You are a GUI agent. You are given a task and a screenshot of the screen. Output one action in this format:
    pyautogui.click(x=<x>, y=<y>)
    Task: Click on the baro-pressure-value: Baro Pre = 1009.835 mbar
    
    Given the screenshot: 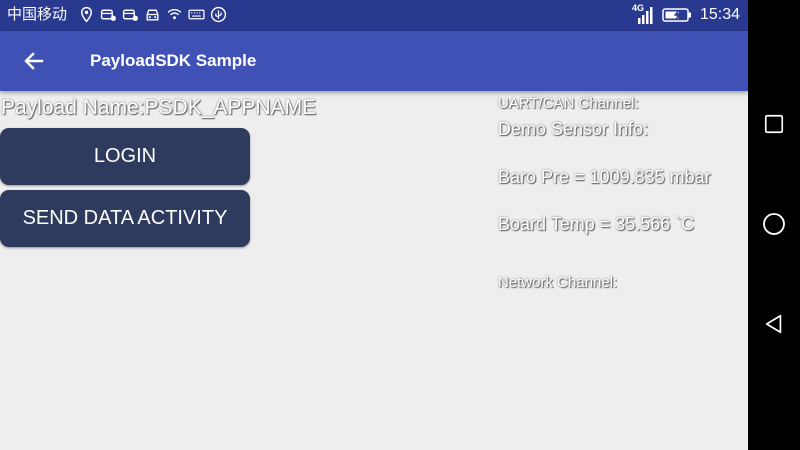 What is the action you would take?
    pyautogui.click(x=604, y=177)
    